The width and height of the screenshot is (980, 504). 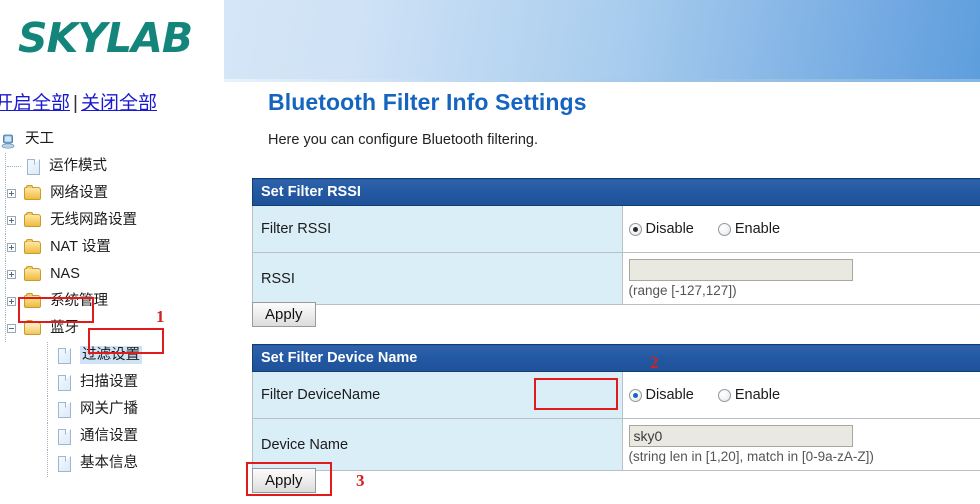 What do you see at coordinates (437, 395) in the screenshot?
I see `filter-devicename-label: Filter DeviceName` at bounding box center [437, 395].